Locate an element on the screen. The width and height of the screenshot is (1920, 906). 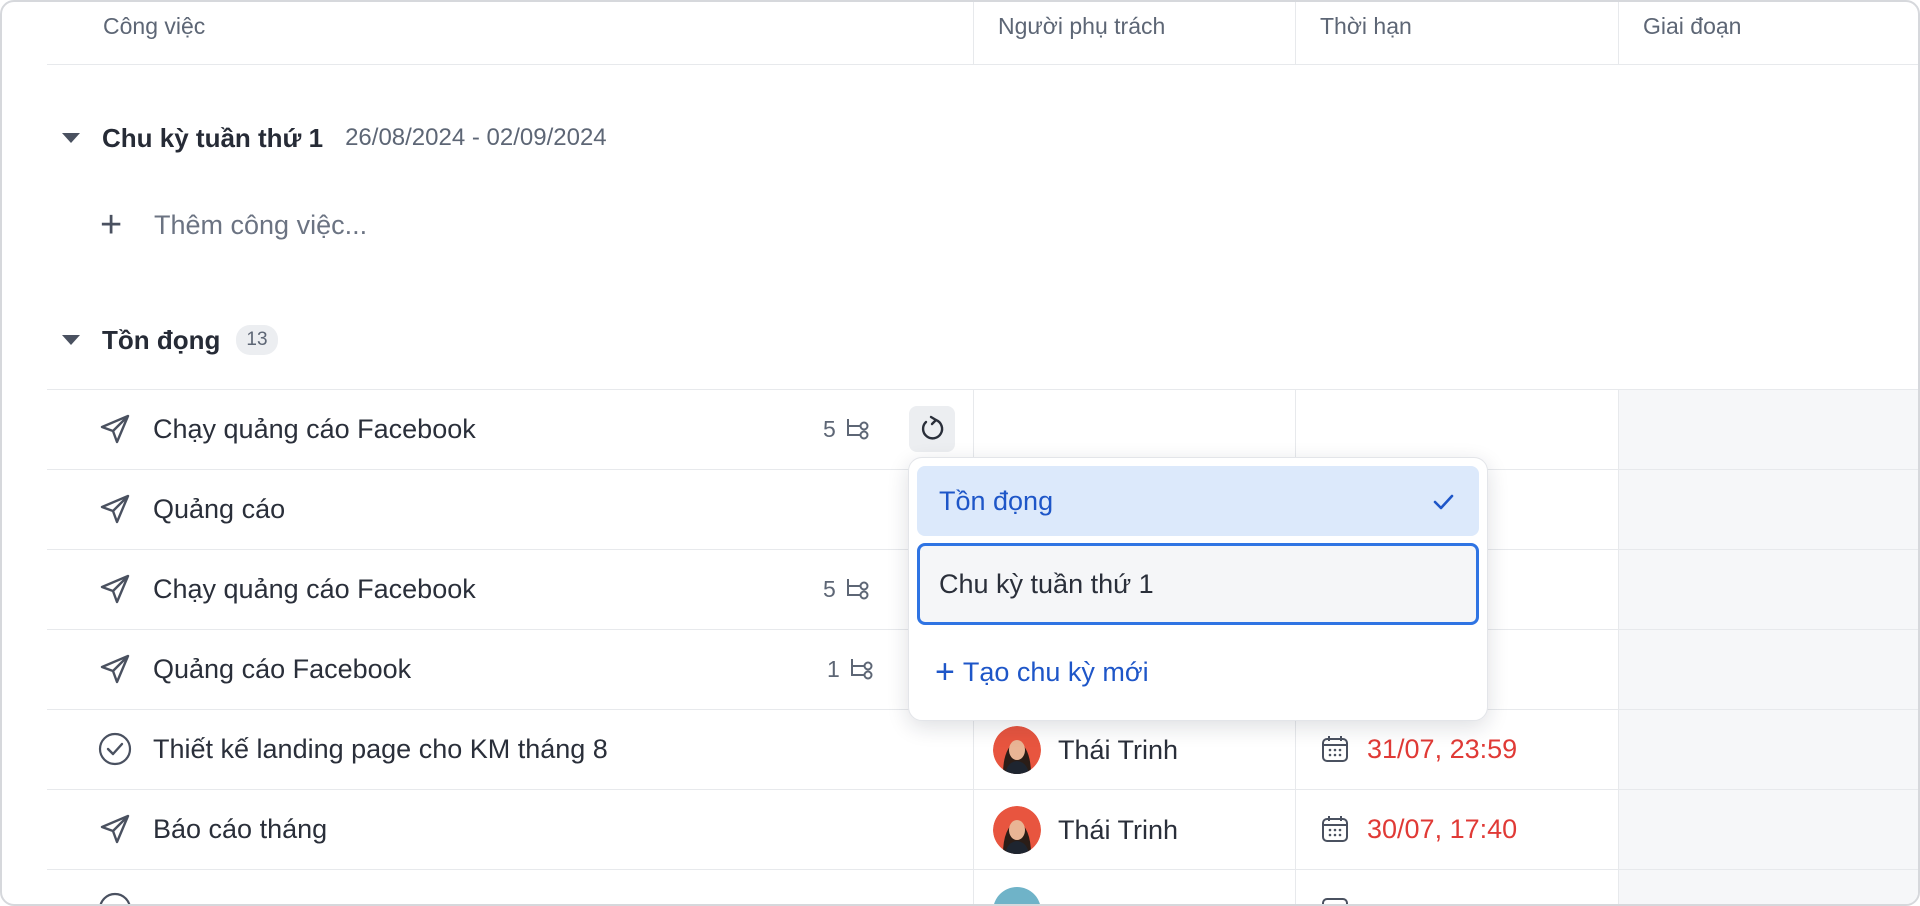
checkmark-icon is located at coordinates (1443, 502).